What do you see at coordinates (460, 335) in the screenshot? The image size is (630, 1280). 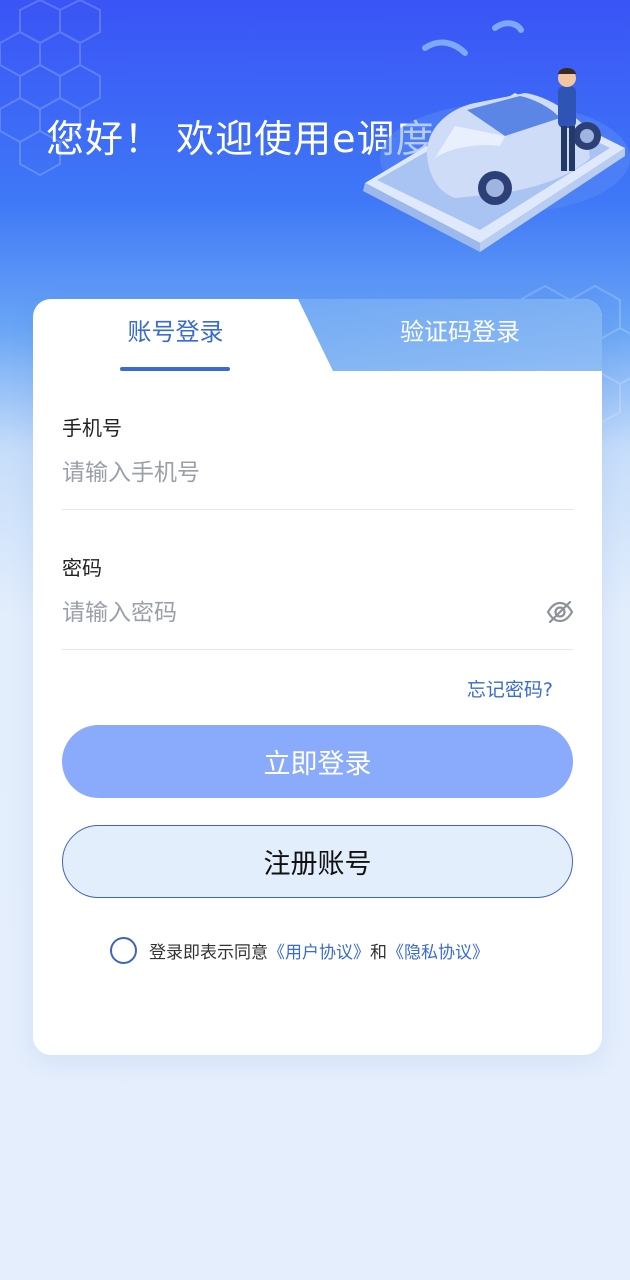 I see `tab-code-login: 验证码登录` at bounding box center [460, 335].